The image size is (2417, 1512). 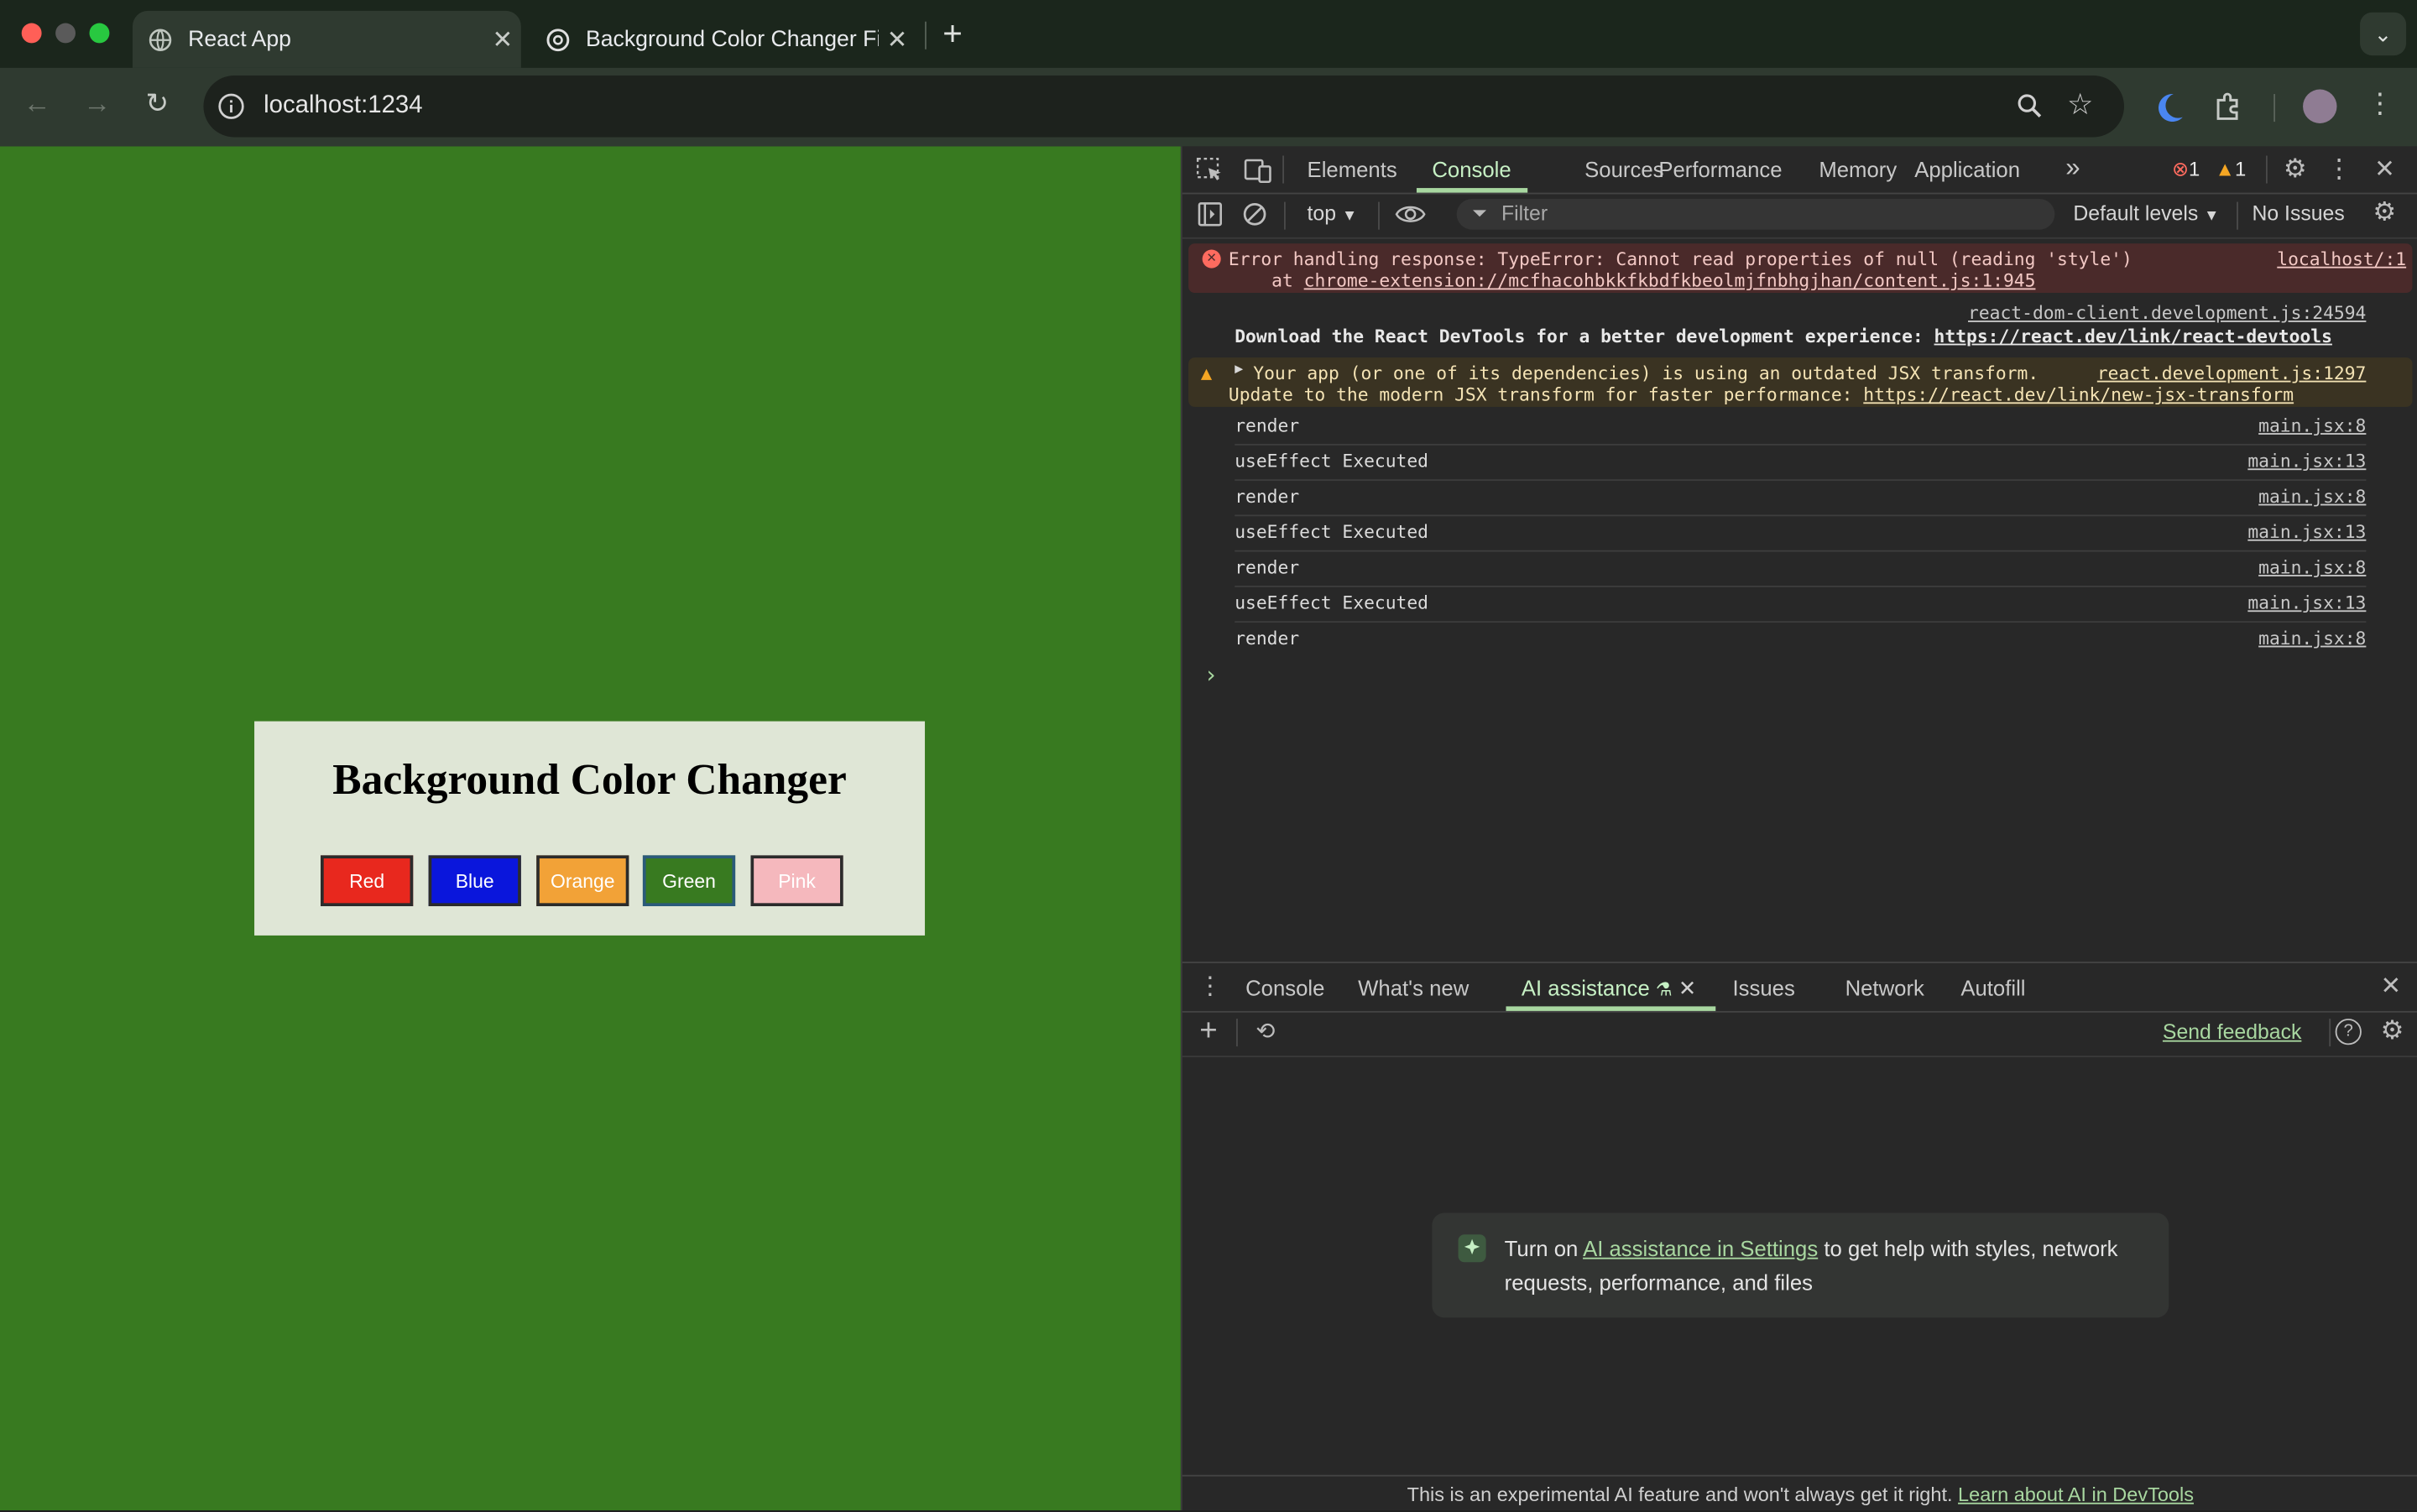 What do you see at coordinates (1352, 169) in the screenshot?
I see `tab-elements: Elements` at bounding box center [1352, 169].